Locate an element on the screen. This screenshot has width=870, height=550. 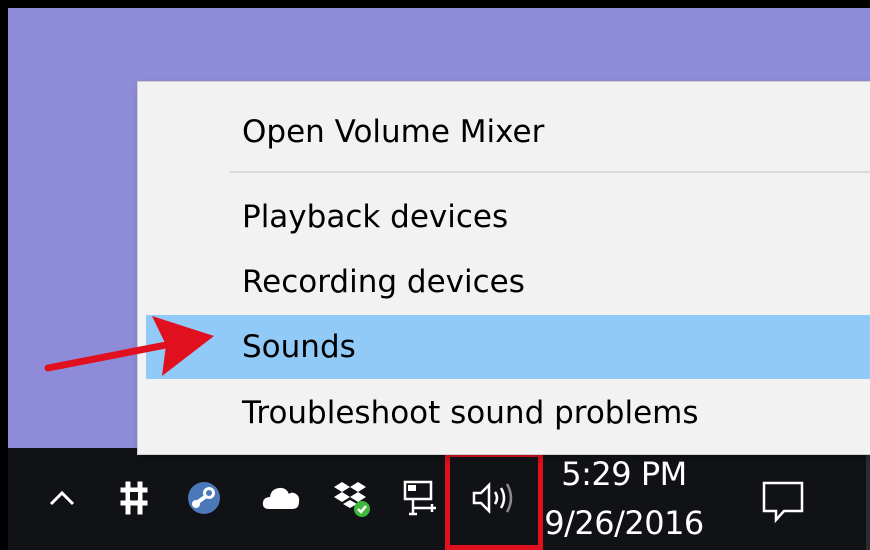
menu-item-playback-devices: Playback devices is located at coordinates (508, 217).